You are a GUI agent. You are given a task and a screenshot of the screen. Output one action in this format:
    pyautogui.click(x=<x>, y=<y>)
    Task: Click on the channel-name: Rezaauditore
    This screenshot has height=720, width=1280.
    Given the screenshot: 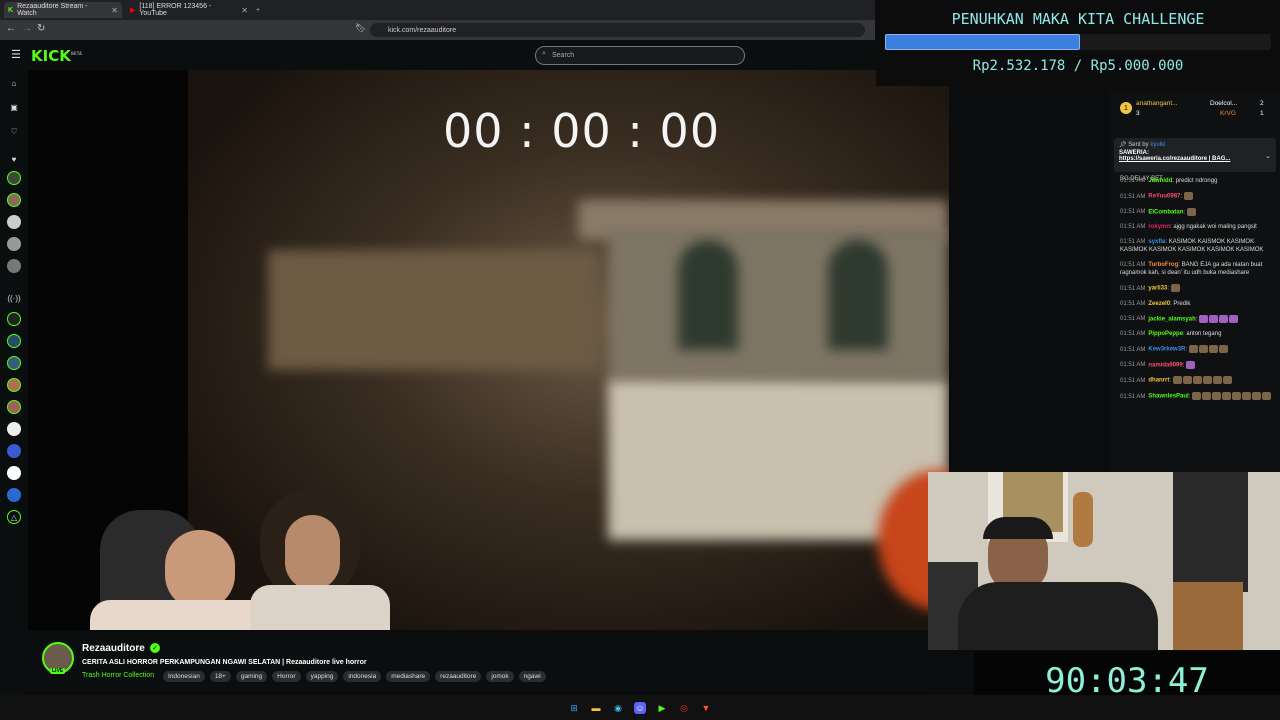 What is the action you would take?
    pyautogui.click(x=113, y=648)
    